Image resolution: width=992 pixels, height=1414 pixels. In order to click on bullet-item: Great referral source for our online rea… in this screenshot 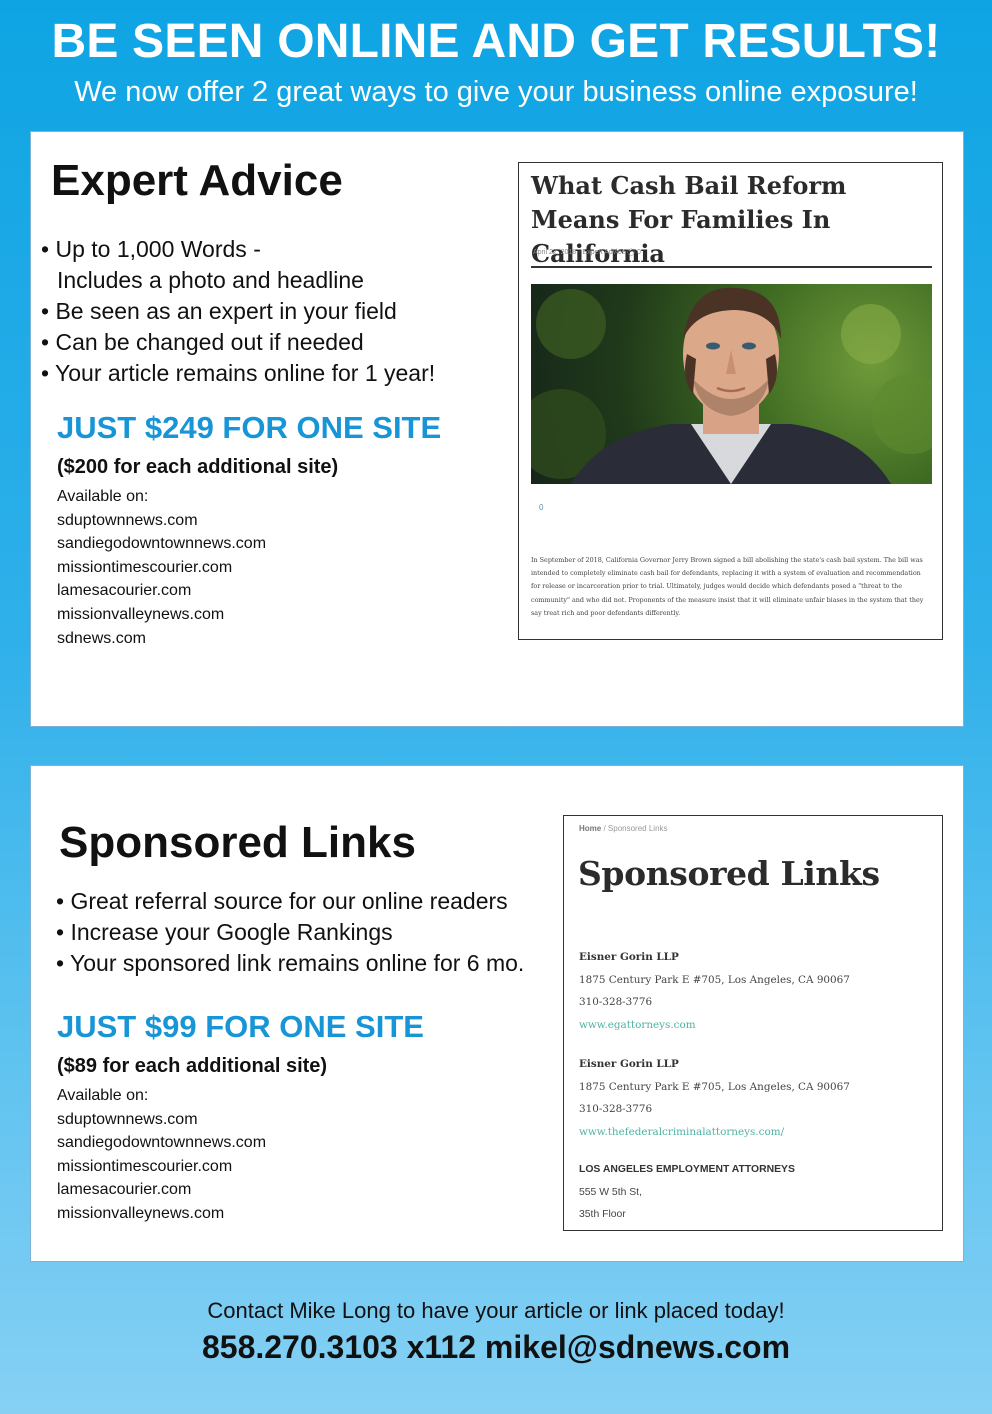, I will do `click(290, 901)`.